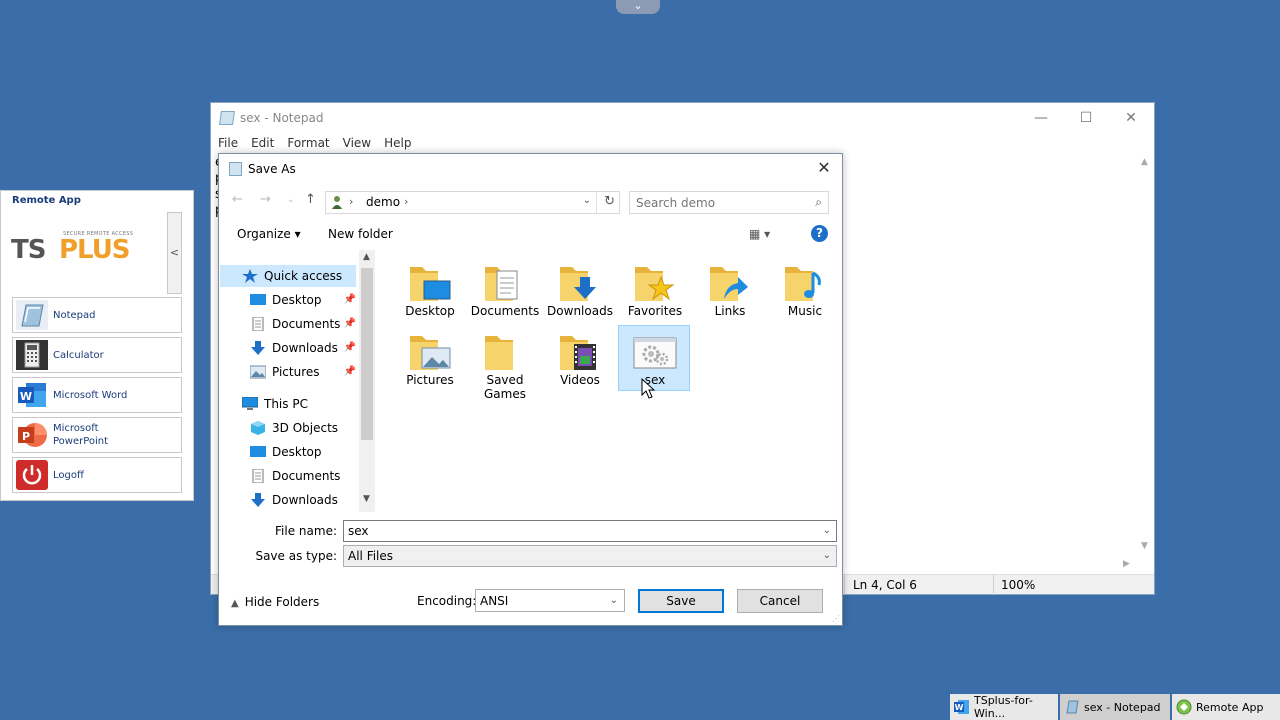 This screenshot has height=720, width=1280. What do you see at coordinates (780, 601) in the screenshot?
I see `cancel-button: Cancel` at bounding box center [780, 601].